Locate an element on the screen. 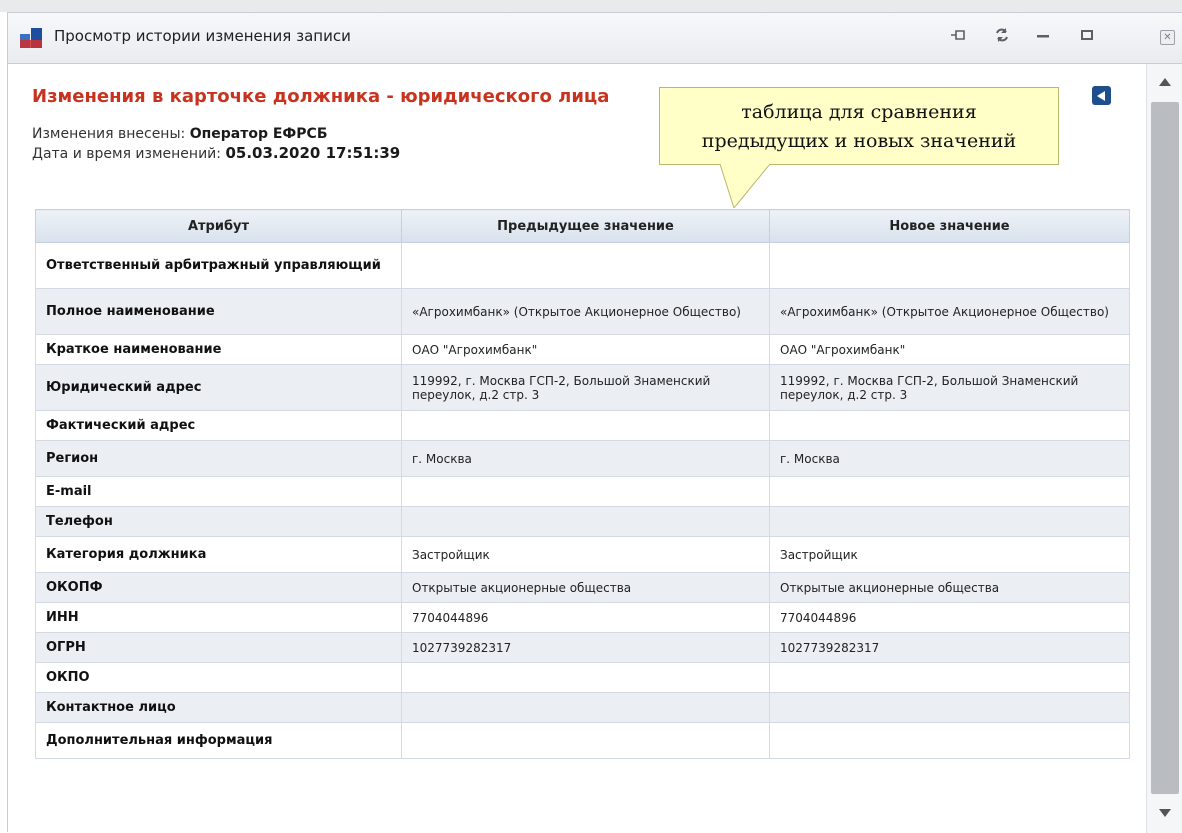 This screenshot has height=833, width=1182. attr-cell: ИНН is located at coordinates (218, 617).